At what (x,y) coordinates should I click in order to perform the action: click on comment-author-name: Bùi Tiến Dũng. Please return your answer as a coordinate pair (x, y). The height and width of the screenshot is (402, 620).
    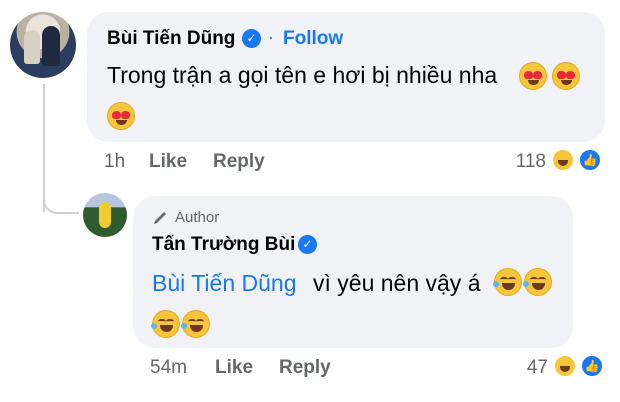
    Looking at the image, I should click on (171, 39).